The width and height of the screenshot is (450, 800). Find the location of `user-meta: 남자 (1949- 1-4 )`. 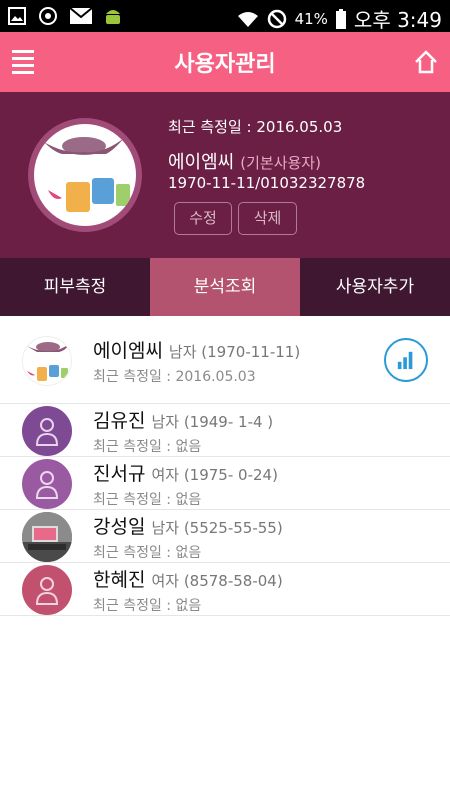

user-meta: 남자 (1949- 1-4 ) is located at coordinates (212, 422).